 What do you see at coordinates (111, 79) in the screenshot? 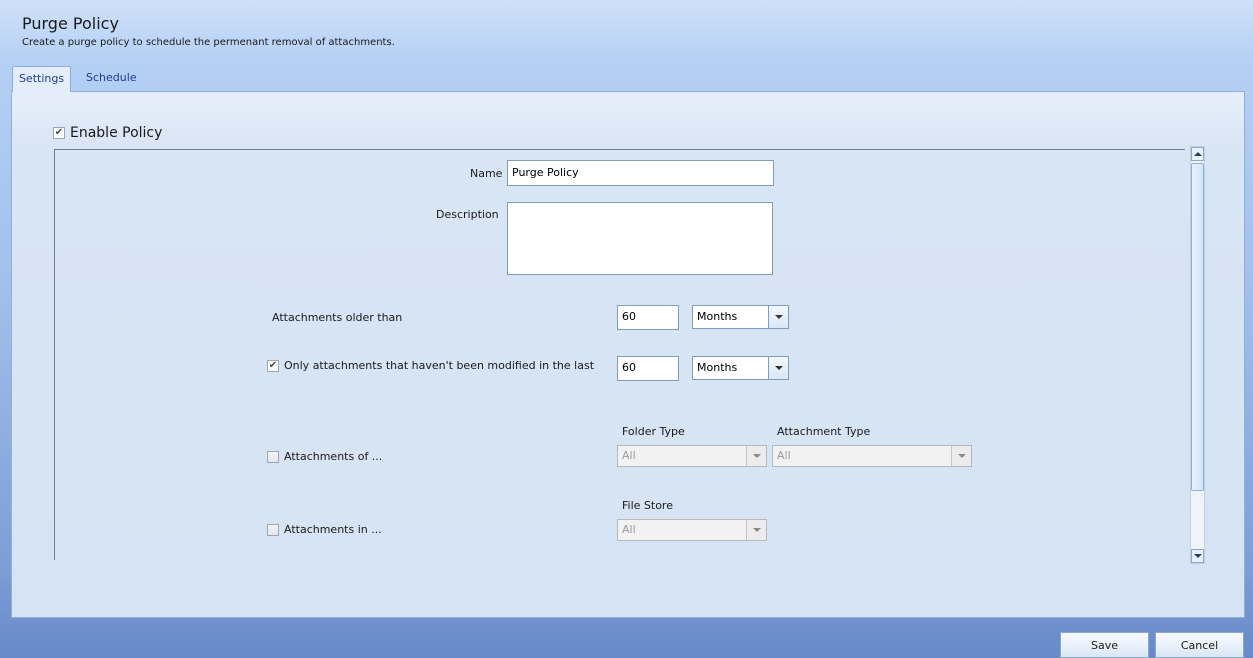
I see `tab-schedule: Schedule` at bounding box center [111, 79].